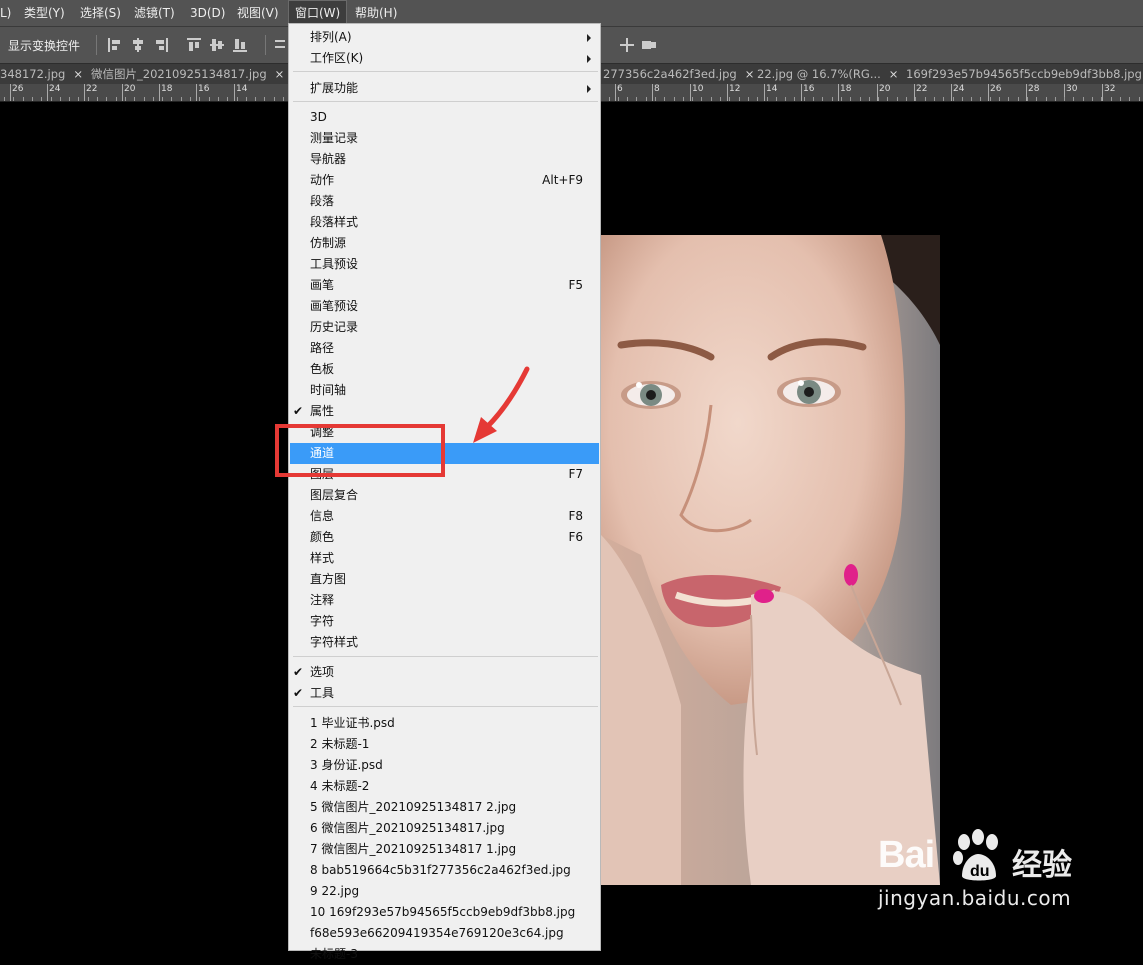  What do you see at coordinates (138, 45) in the screenshot?
I see `align-hcenter-icon` at bounding box center [138, 45].